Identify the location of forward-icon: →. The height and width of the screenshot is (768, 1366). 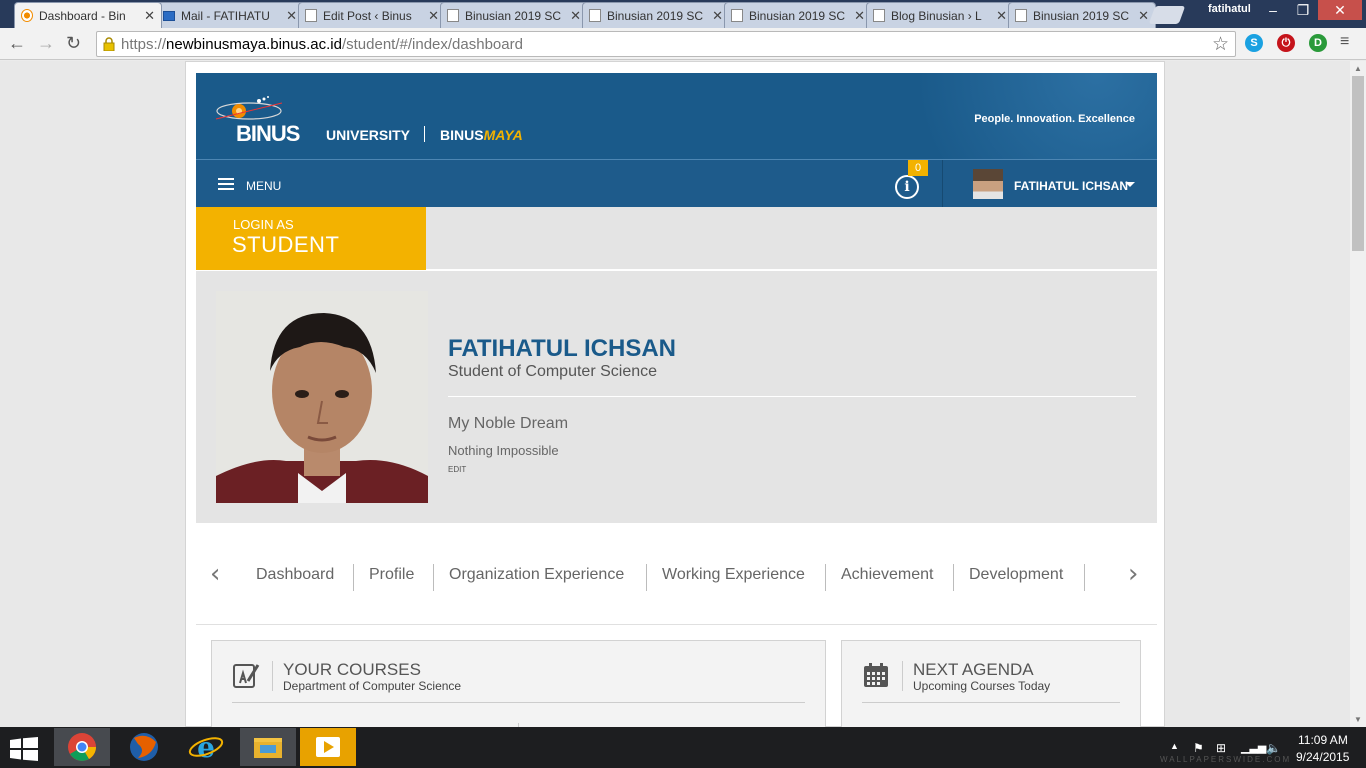
(46, 43).